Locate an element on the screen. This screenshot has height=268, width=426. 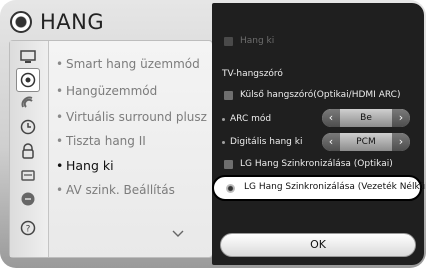
menu-item-label: Hang ki is located at coordinates (90, 165).